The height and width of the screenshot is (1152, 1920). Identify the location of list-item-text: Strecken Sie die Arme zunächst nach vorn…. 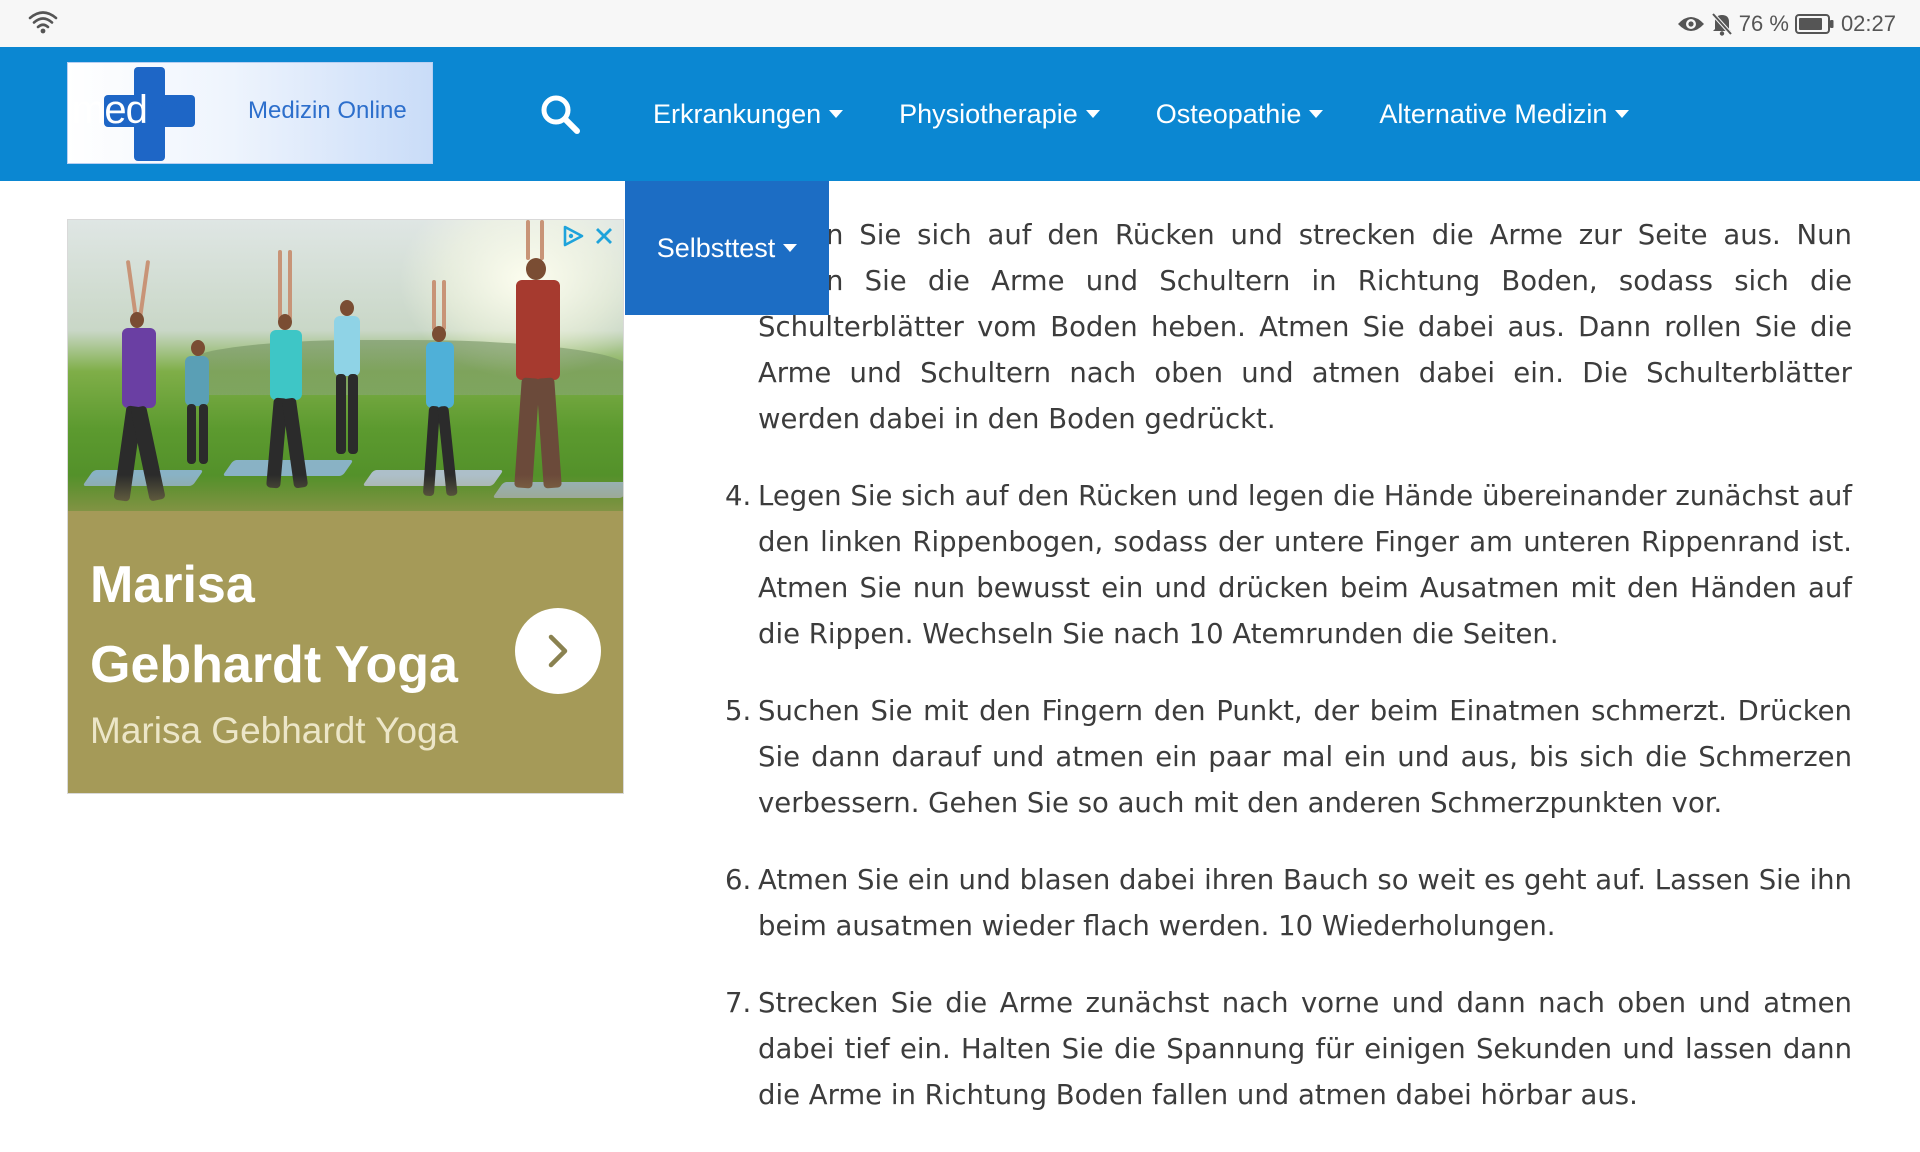
(1305, 1049).